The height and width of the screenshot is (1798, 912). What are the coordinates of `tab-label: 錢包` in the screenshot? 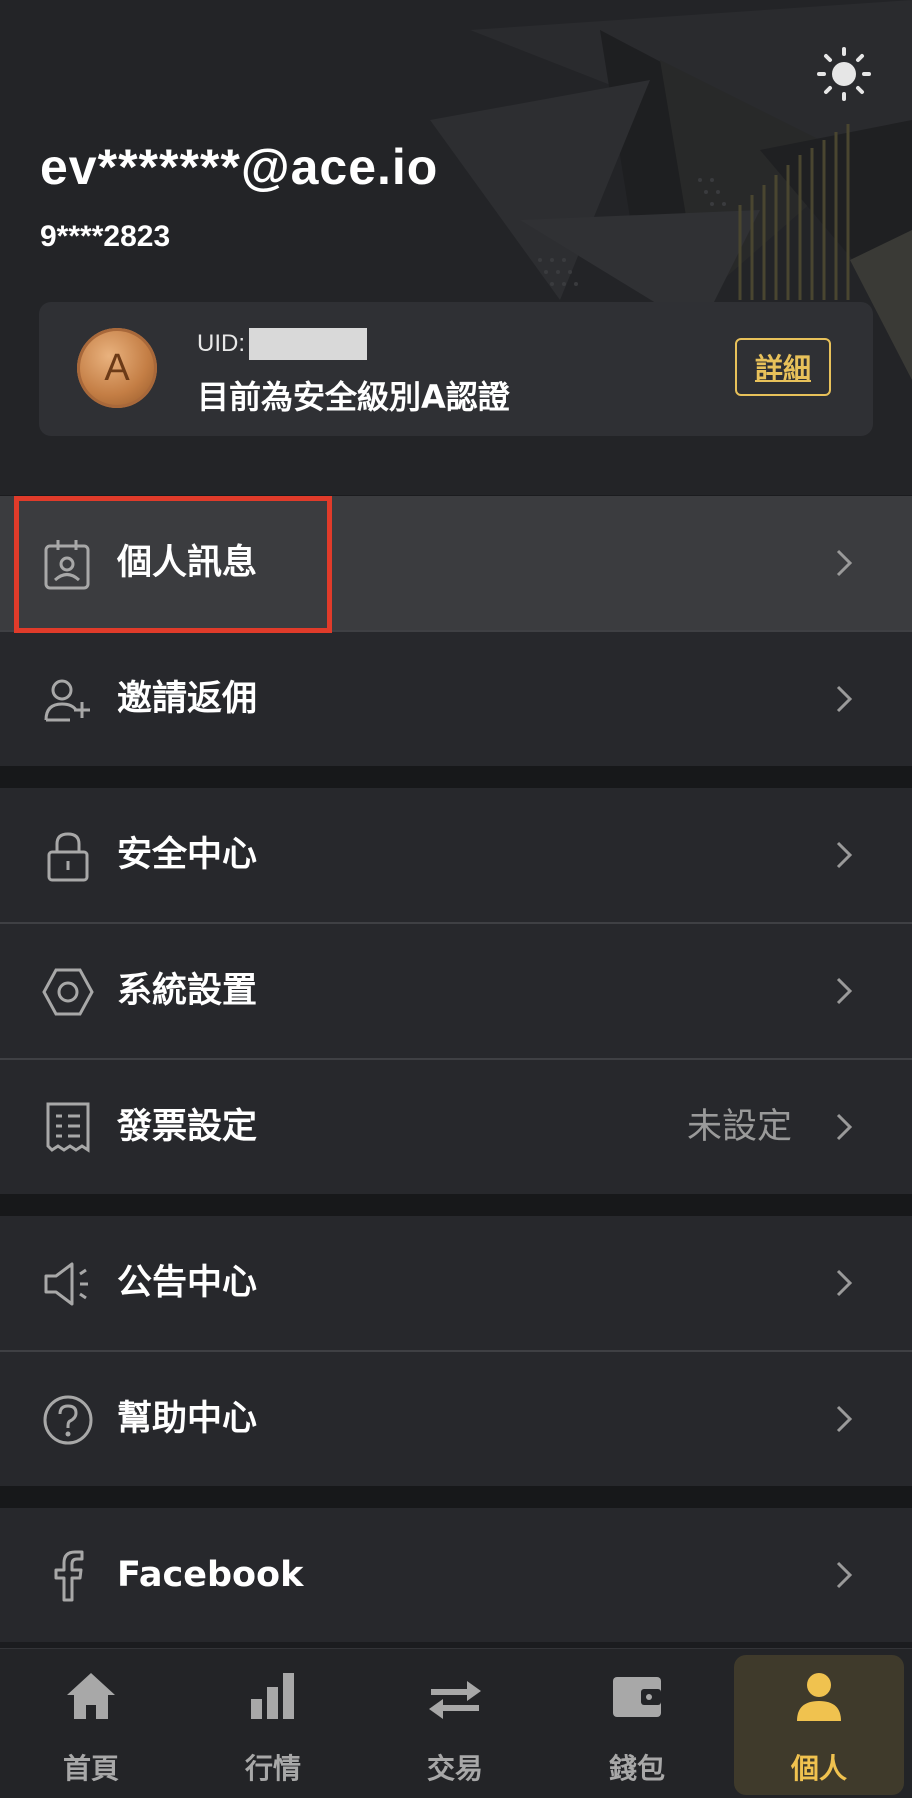 It's located at (636, 1768).